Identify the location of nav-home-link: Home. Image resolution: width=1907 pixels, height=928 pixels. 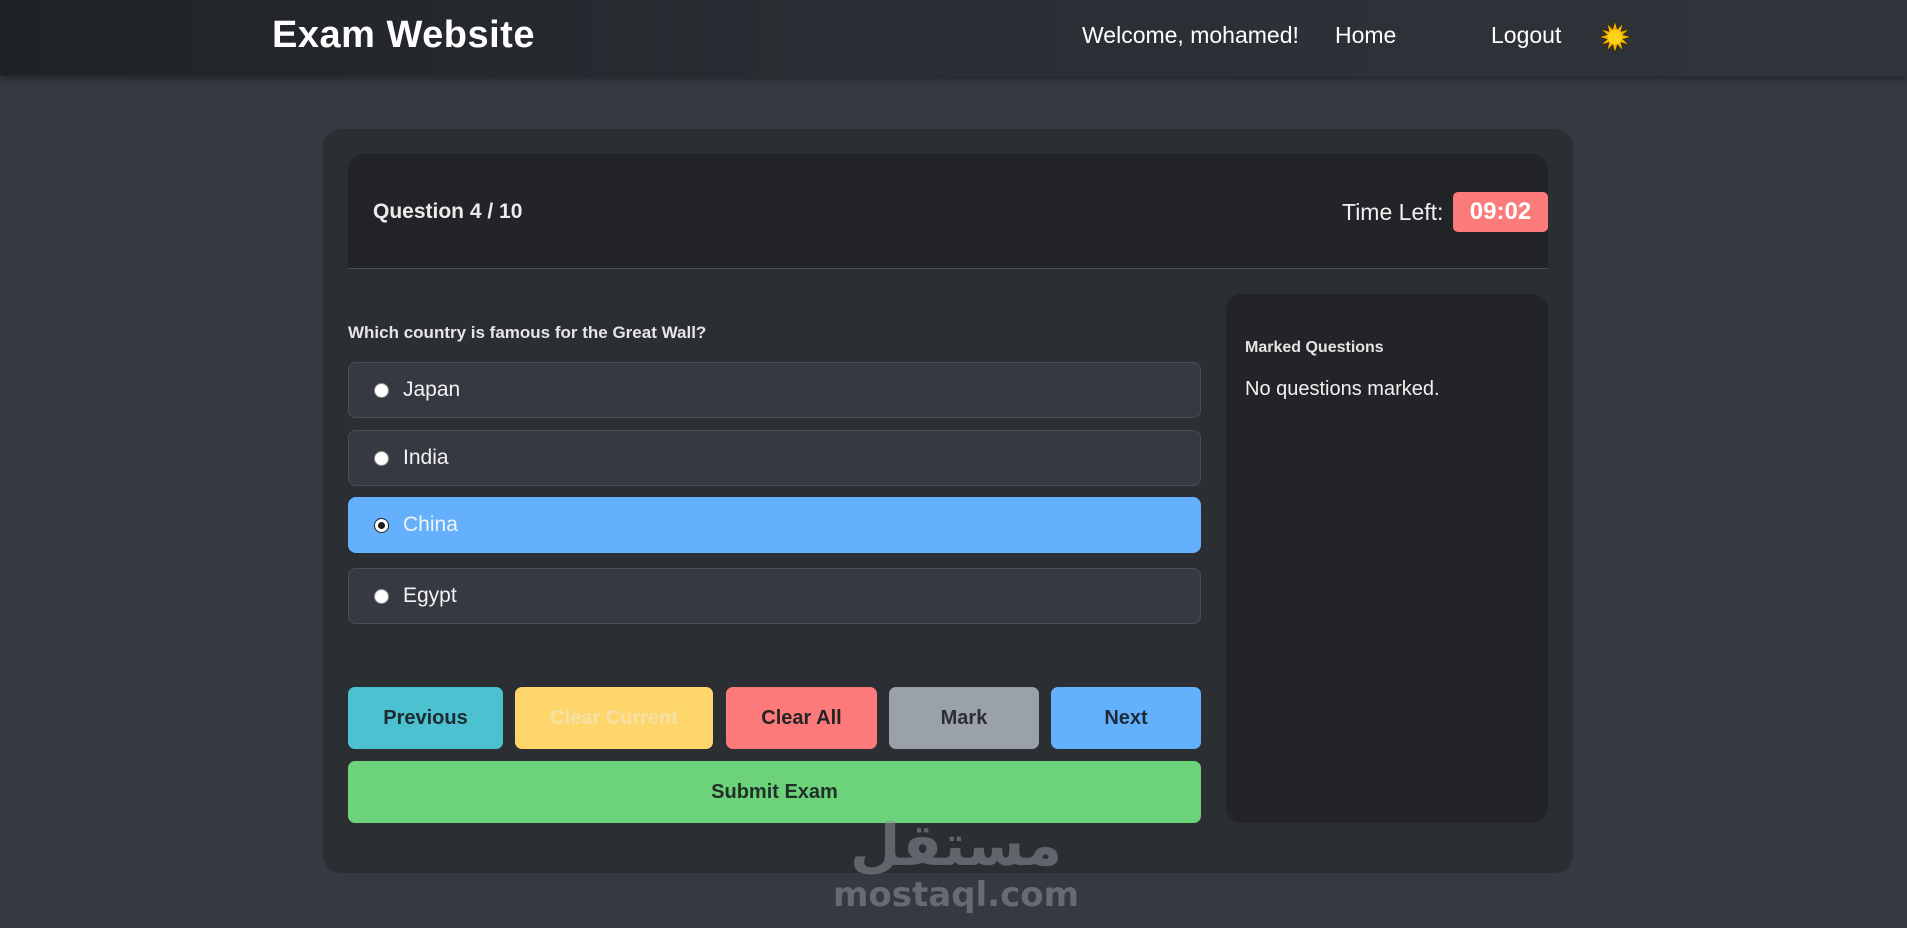
(1365, 35).